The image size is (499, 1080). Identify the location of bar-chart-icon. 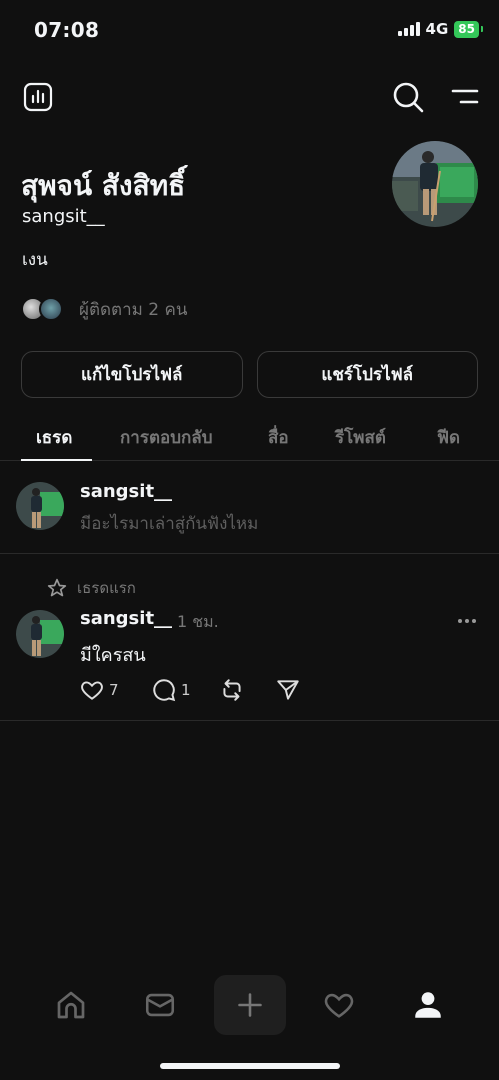
(38, 97).